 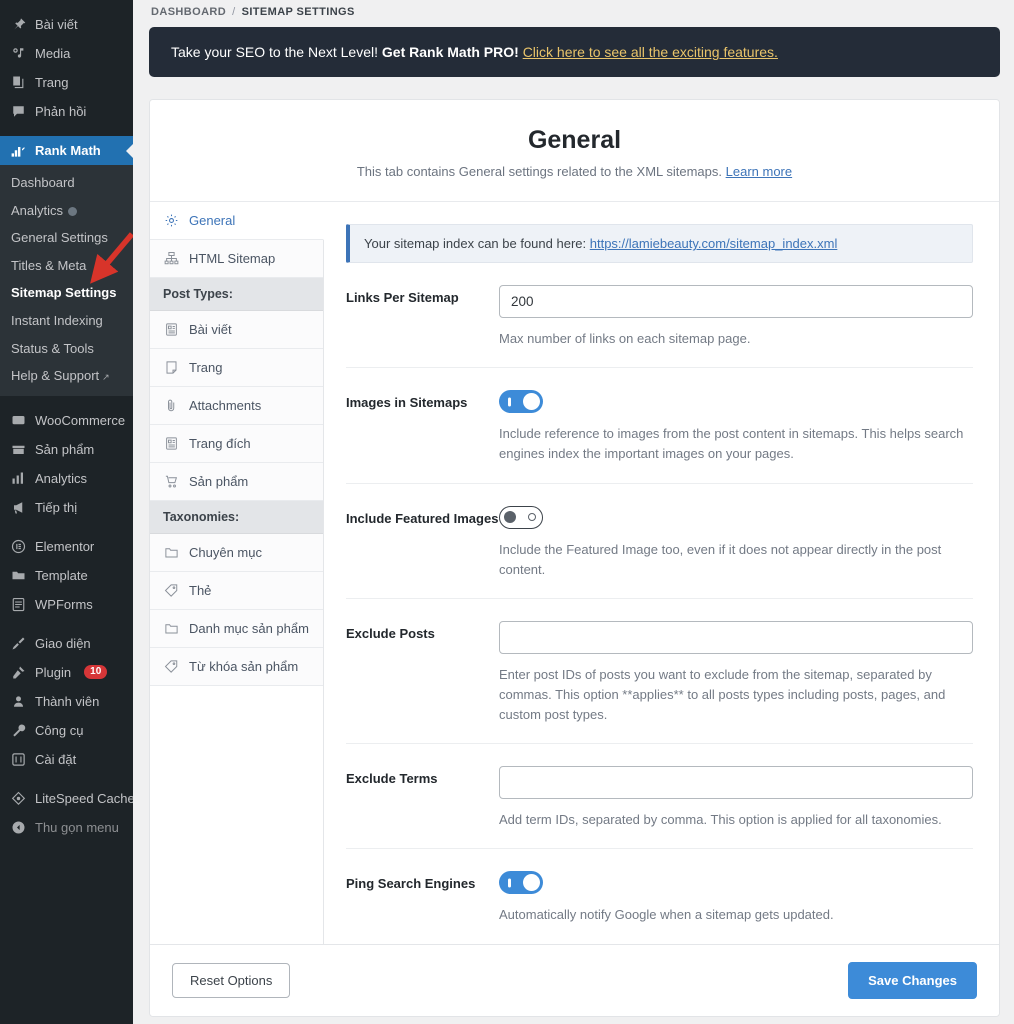 What do you see at coordinates (225, 405) in the screenshot?
I see `tab-label: Attachments` at bounding box center [225, 405].